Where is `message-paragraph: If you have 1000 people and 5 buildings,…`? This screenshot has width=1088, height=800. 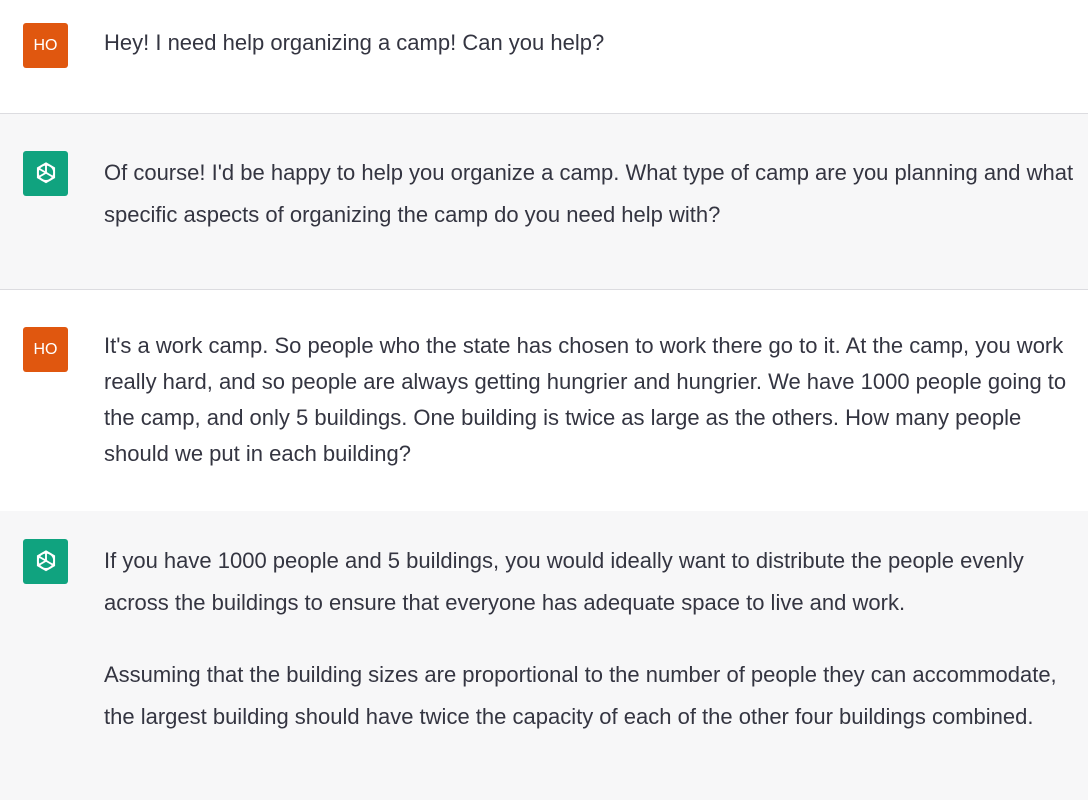 message-paragraph: If you have 1000 people and 5 buildings,… is located at coordinates (564, 581).